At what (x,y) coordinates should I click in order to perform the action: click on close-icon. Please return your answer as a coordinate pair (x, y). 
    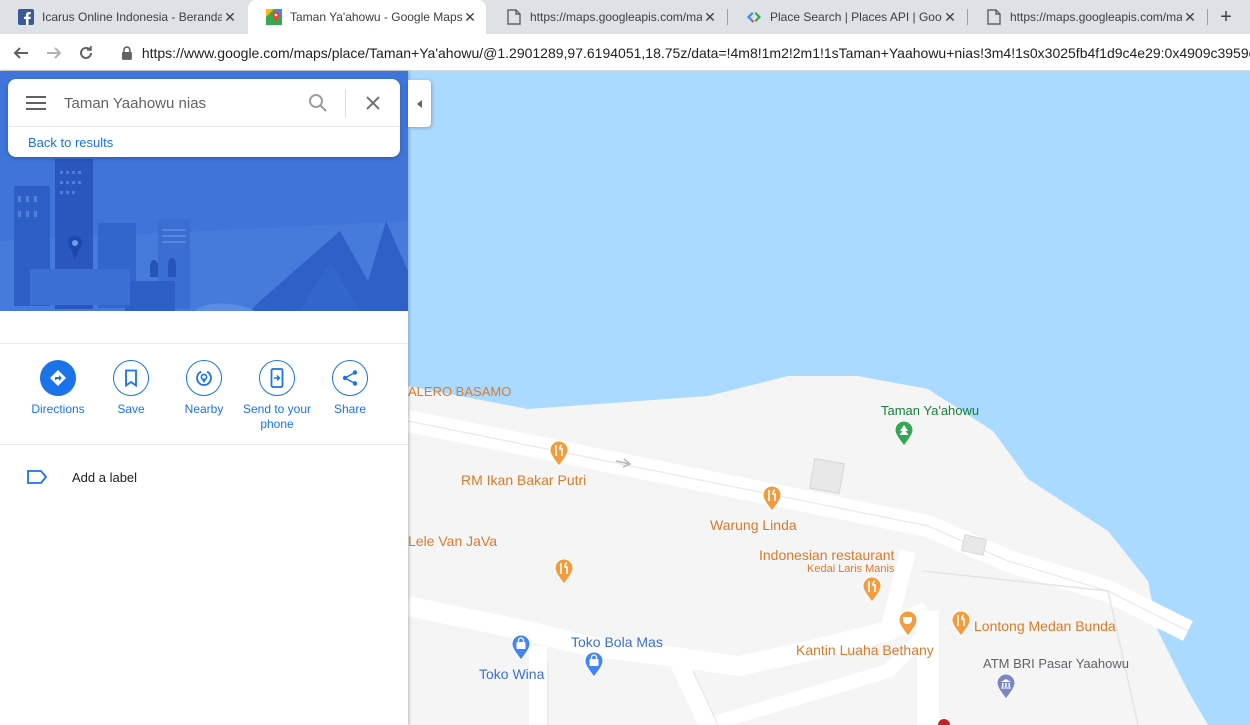
    Looking at the image, I should click on (373, 103).